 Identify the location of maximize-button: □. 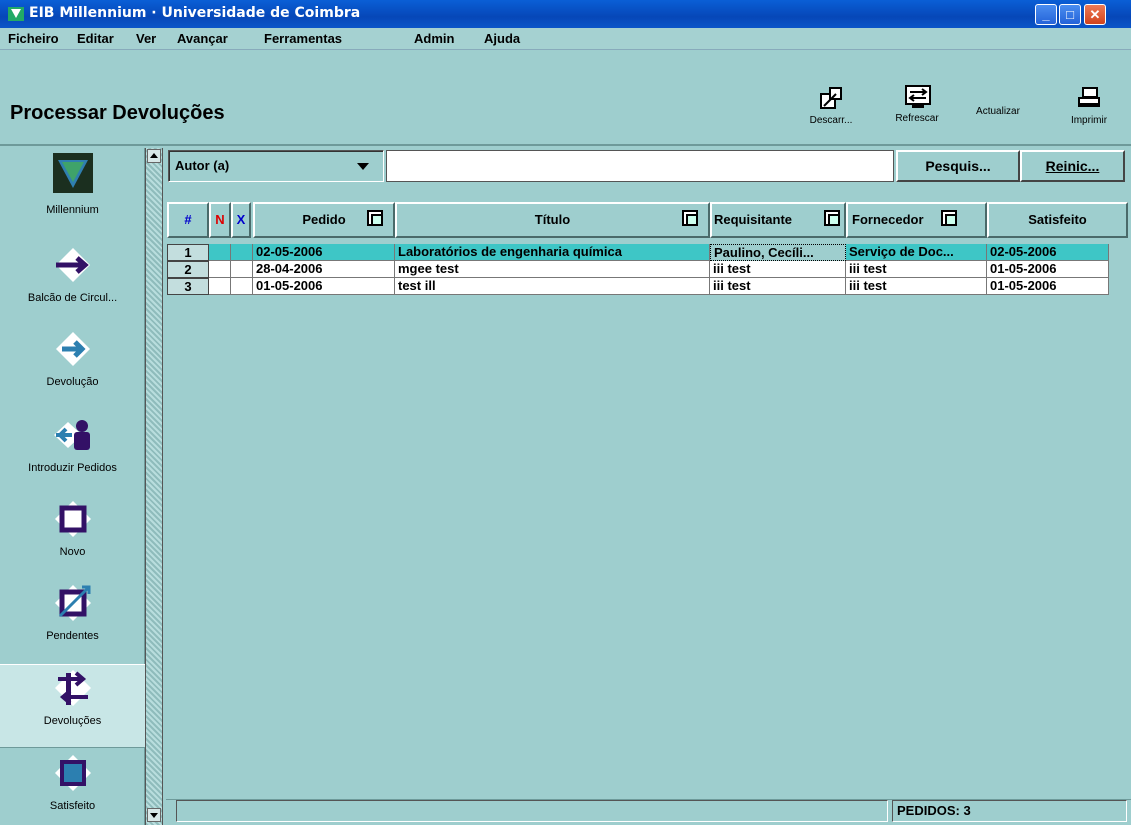
(1070, 14).